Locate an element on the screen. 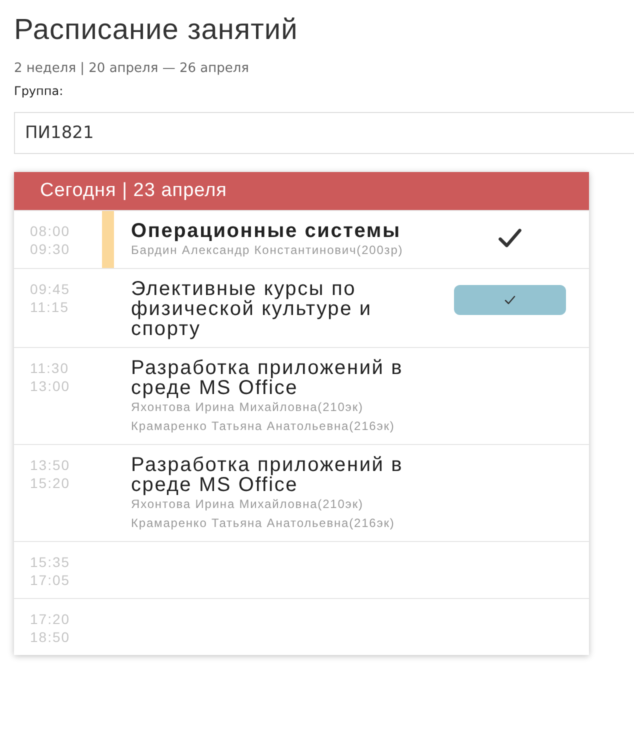  checkmark-icon is located at coordinates (510, 300).